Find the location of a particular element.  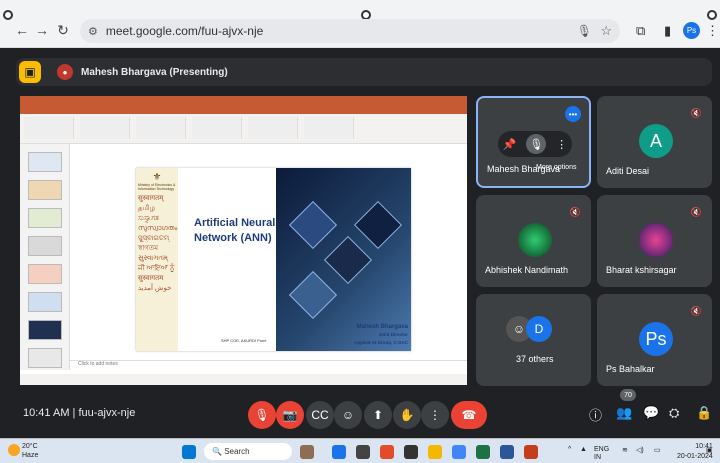

kebab-icon: ⋮ is located at coordinates (561, 144).